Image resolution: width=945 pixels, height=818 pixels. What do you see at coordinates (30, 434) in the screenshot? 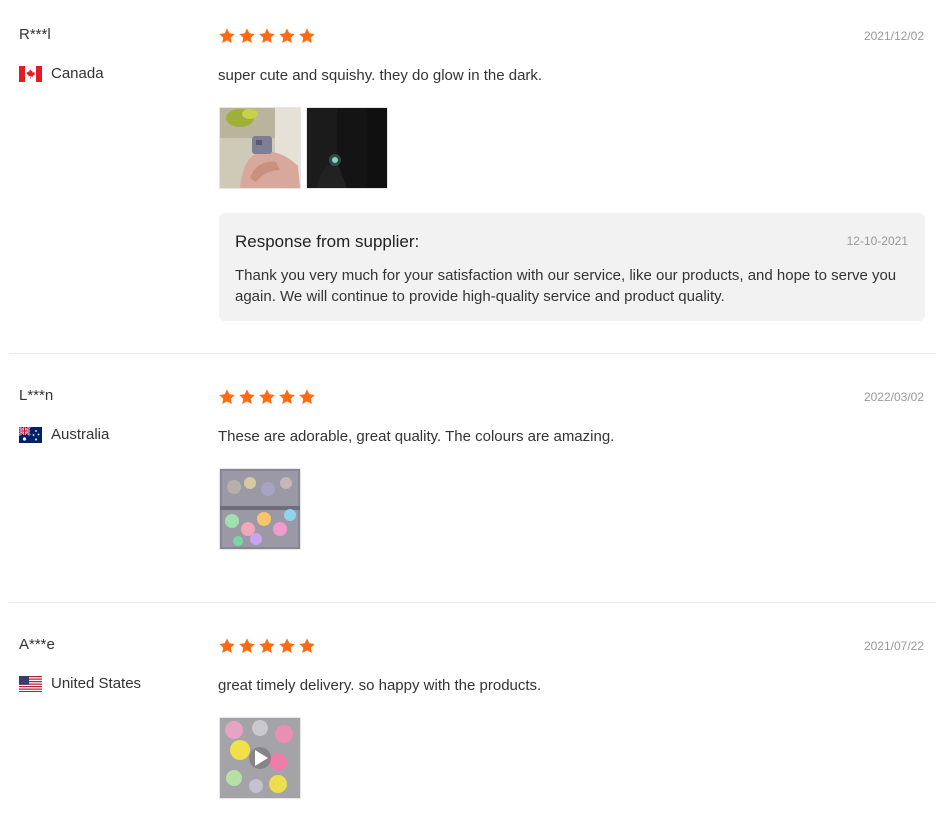
I see `australia-flag-icon` at bounding box center [30, 434].